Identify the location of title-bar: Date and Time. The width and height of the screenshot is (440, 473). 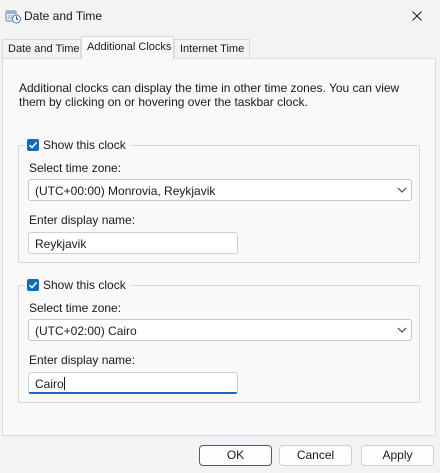
(220, 16).